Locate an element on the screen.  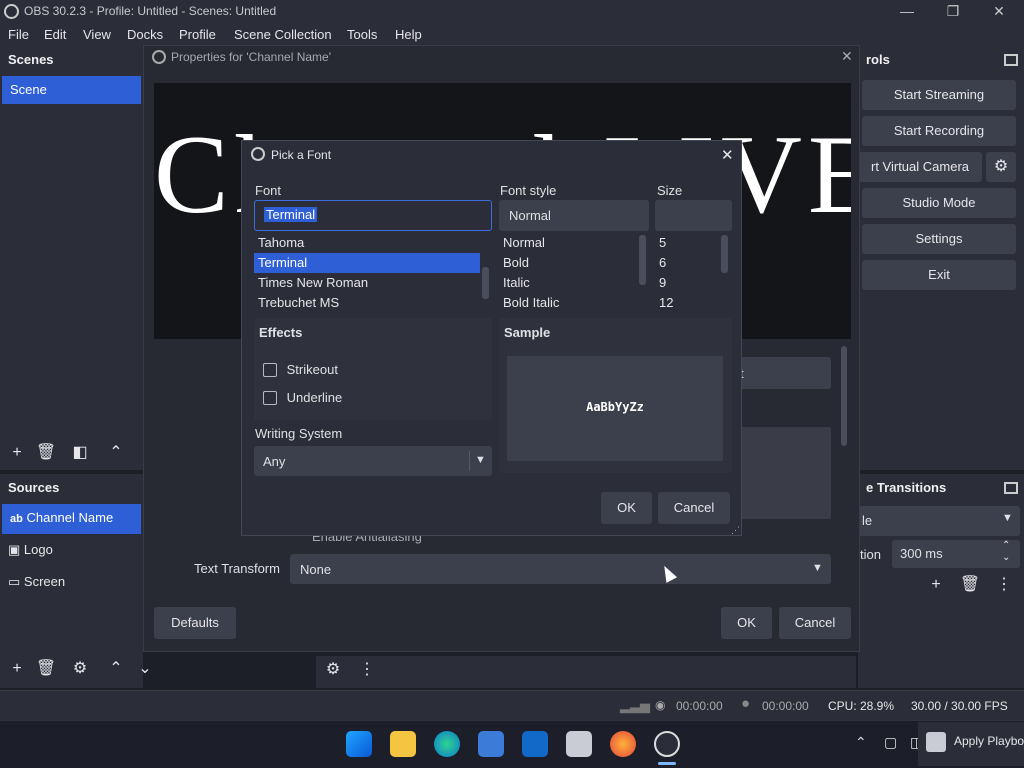
image-source-icon: ▣ is located at coordinates (14, 549).